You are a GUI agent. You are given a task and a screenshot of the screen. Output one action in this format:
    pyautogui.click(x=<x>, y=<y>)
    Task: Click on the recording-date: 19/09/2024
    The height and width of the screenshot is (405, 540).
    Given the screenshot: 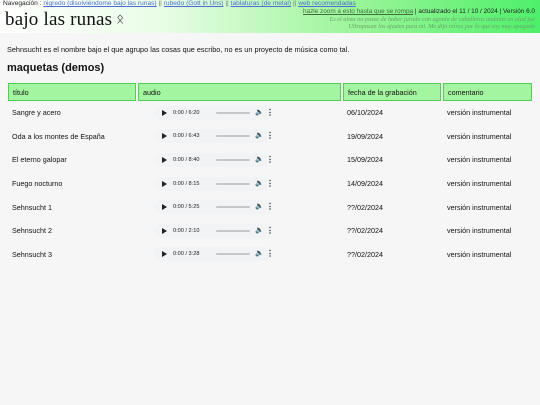 What is the action you would take?
    pyautogui.click(x=365, y=136)
    